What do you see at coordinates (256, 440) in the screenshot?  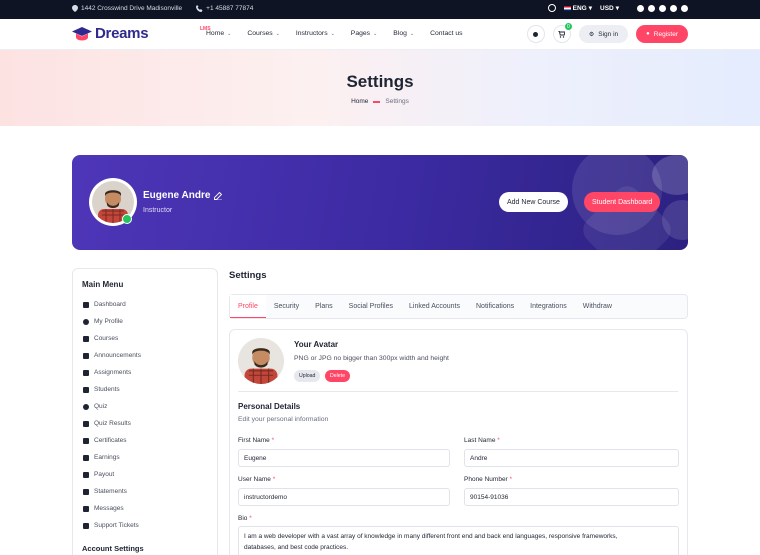 I see `first-name-label: First Name *` at bounding box center [256, 440].